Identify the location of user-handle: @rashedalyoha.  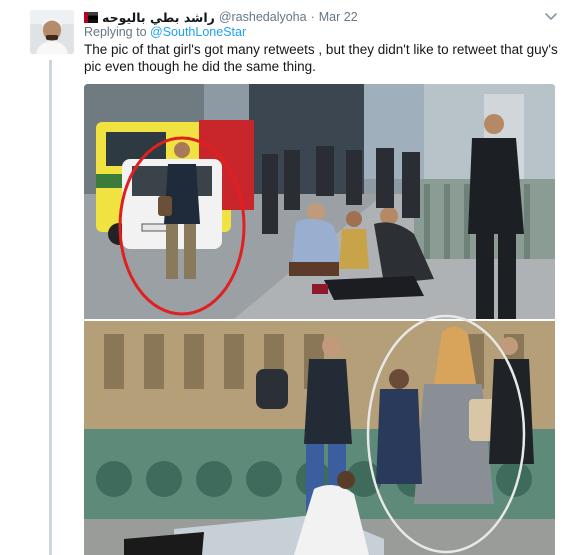
(263, 17).